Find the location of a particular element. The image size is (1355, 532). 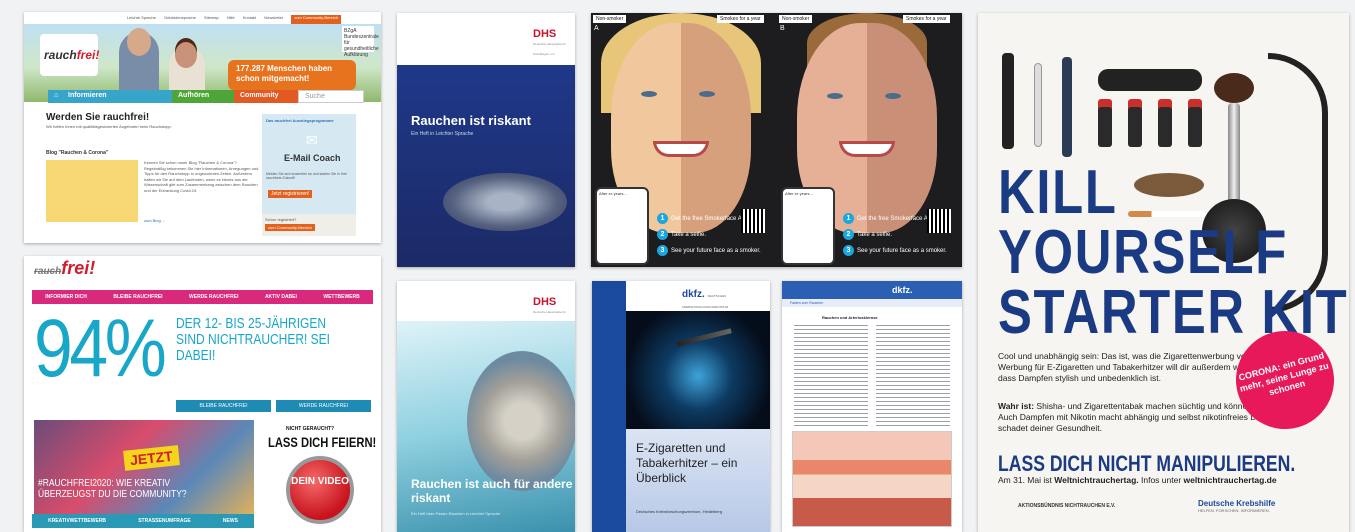

tab-news: NEWS is located at coordinates (230, 521).